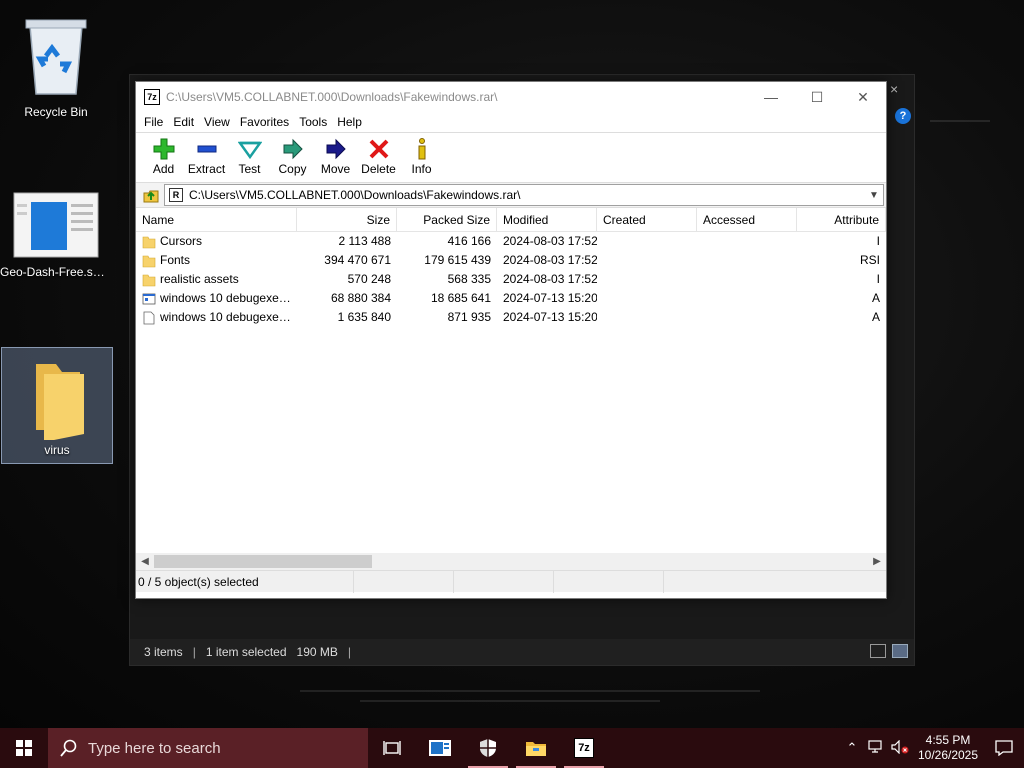  Describe the element at coordinates (175, 260) in the screenshot. I see `file-name: Fonts` at that location.